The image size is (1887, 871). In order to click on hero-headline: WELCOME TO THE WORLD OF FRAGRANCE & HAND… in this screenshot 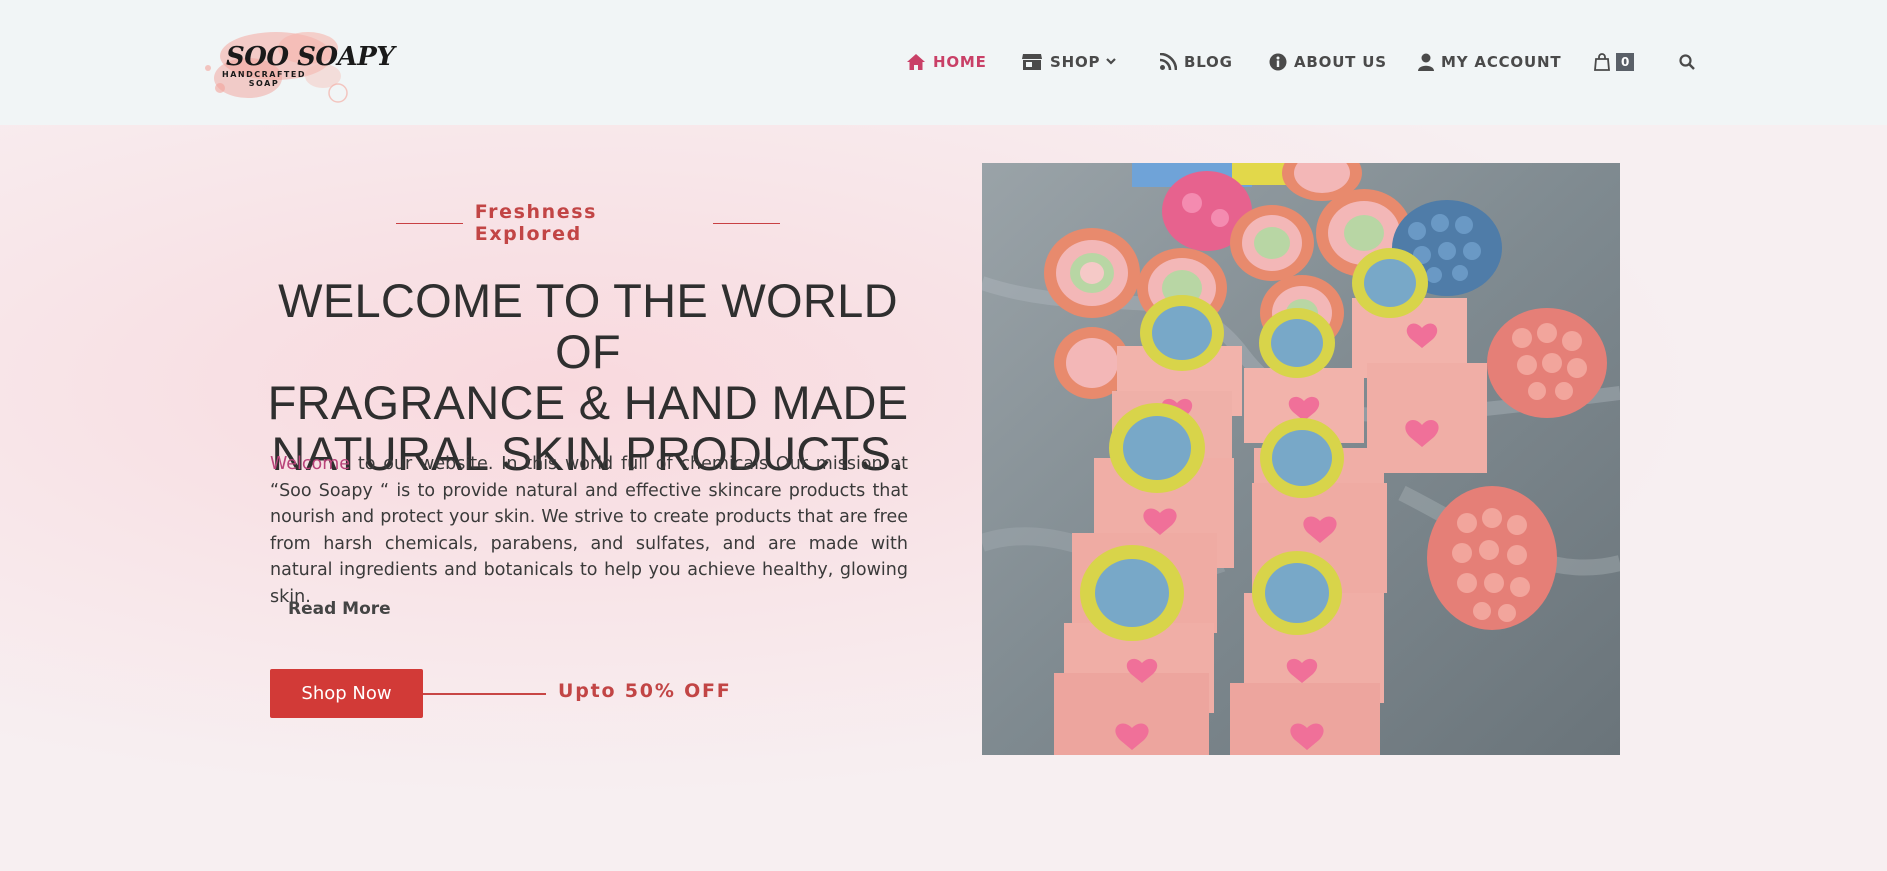, I will do `click(588, 377)`.